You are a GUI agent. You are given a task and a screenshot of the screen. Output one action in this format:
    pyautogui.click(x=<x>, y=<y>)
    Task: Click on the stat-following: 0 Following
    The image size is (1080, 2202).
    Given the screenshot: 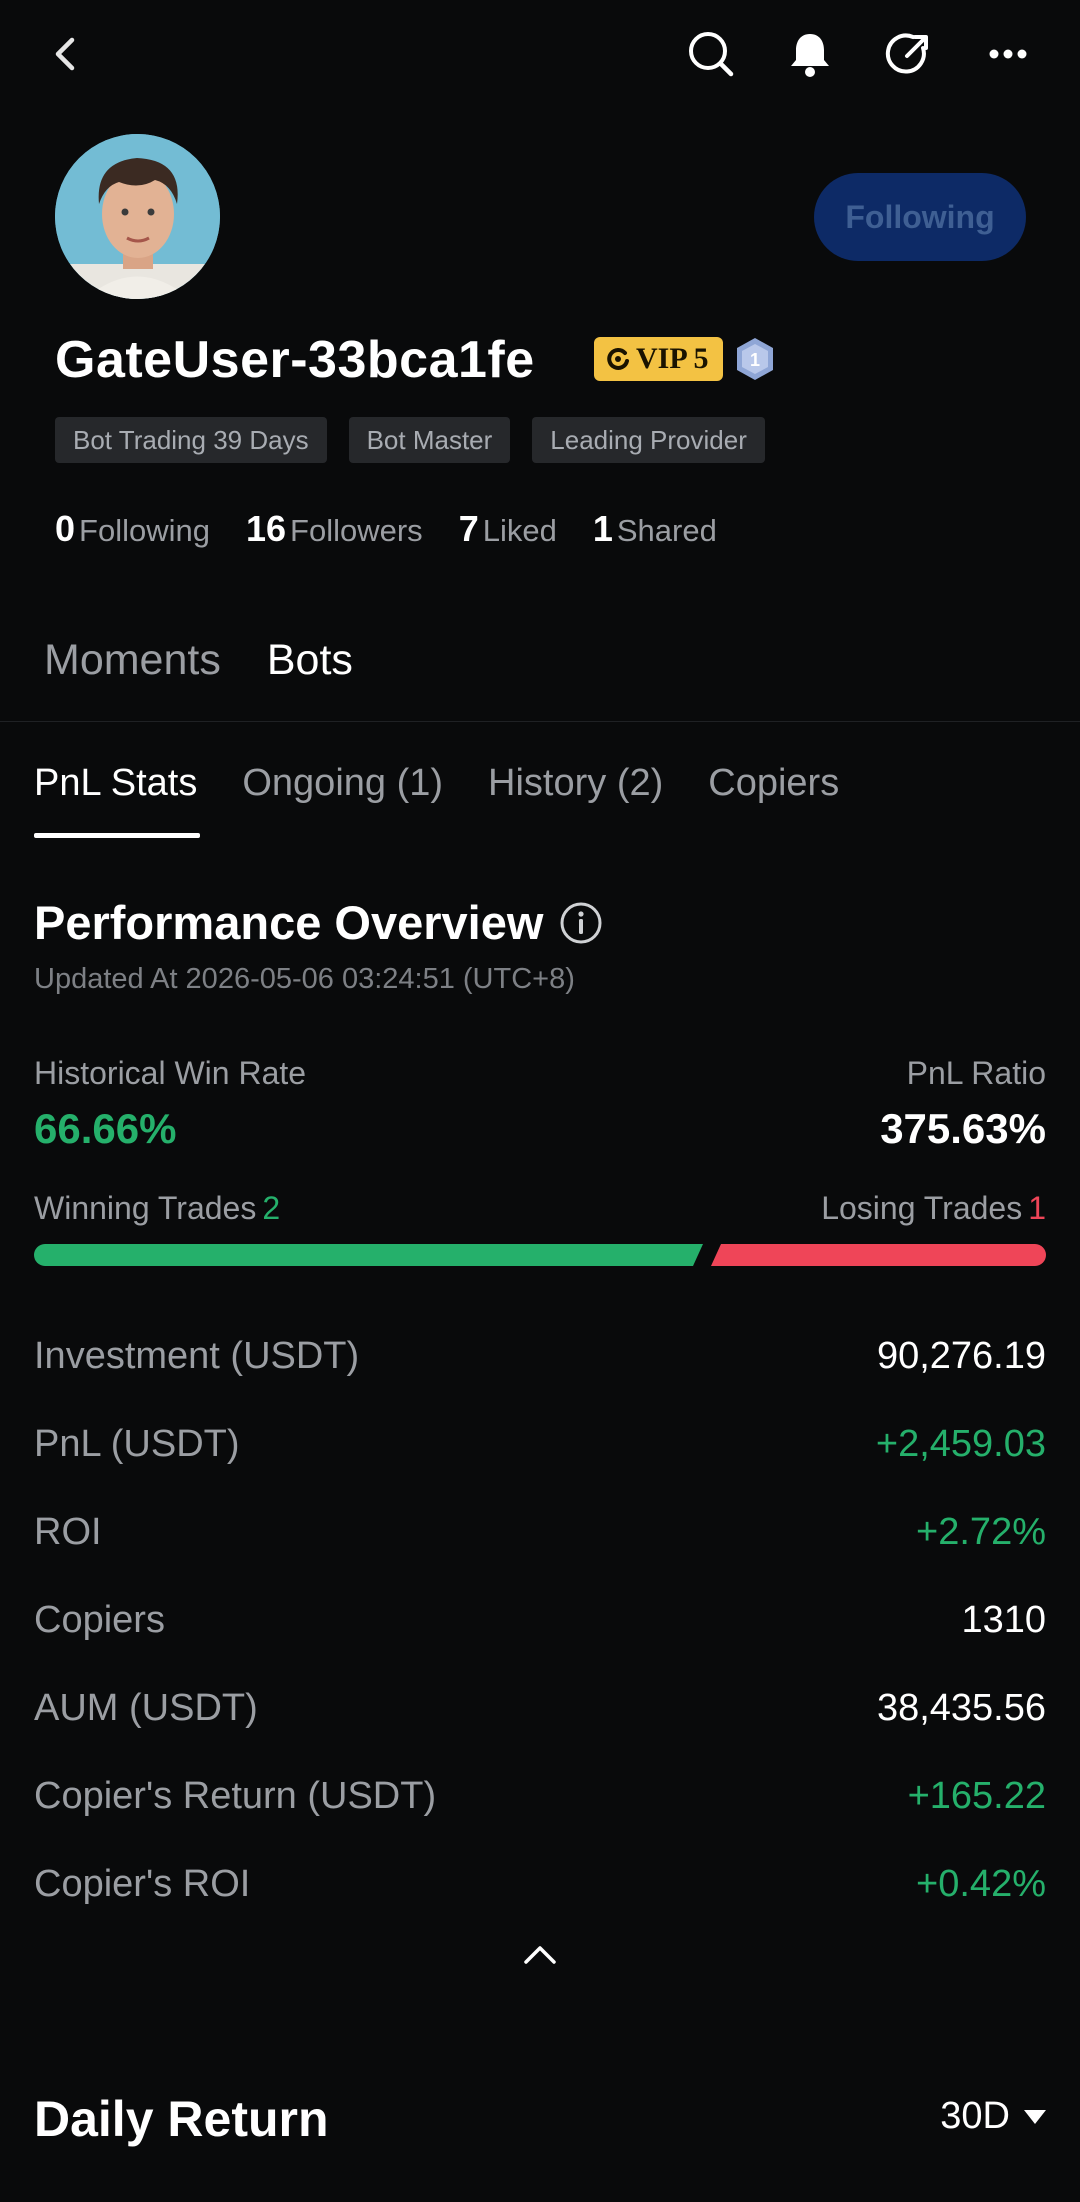 What is the action you would take?
    pyautogui.click(x=132, y=529)
    